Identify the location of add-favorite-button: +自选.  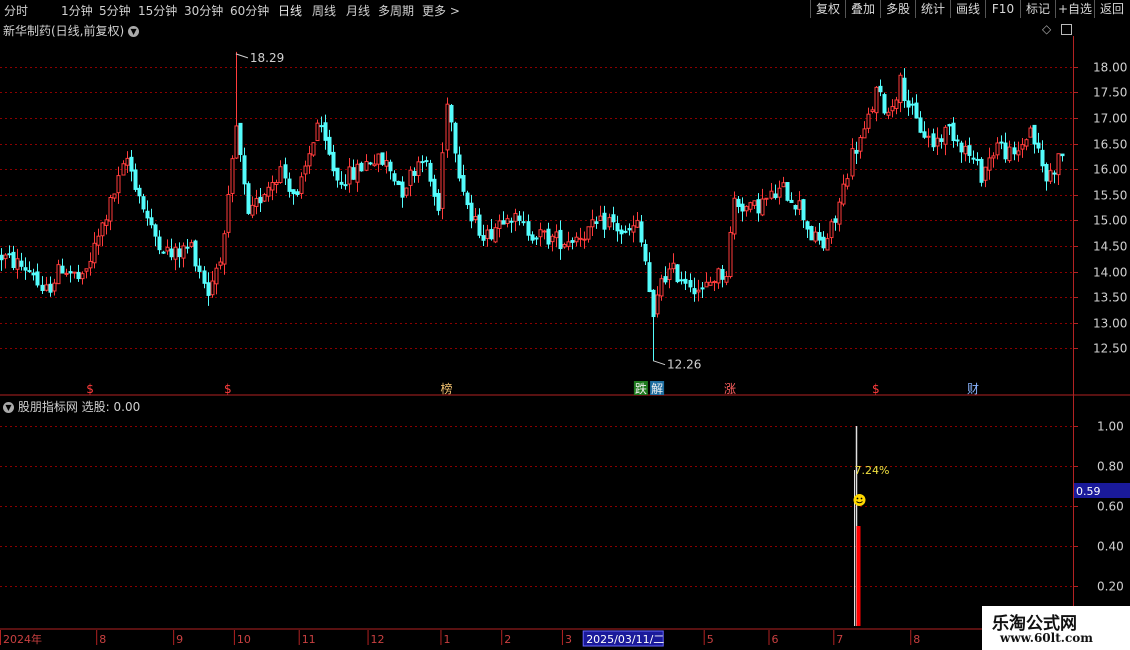
(1074, 9).